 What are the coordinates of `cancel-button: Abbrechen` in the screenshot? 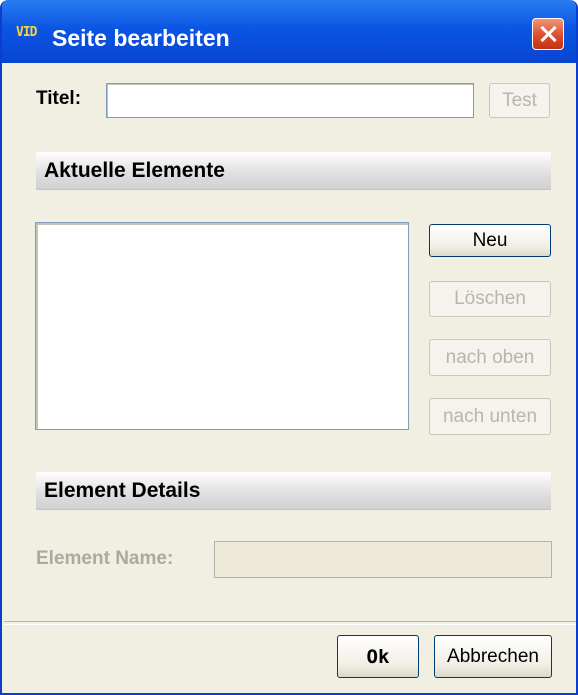 It's located at (493, 656).